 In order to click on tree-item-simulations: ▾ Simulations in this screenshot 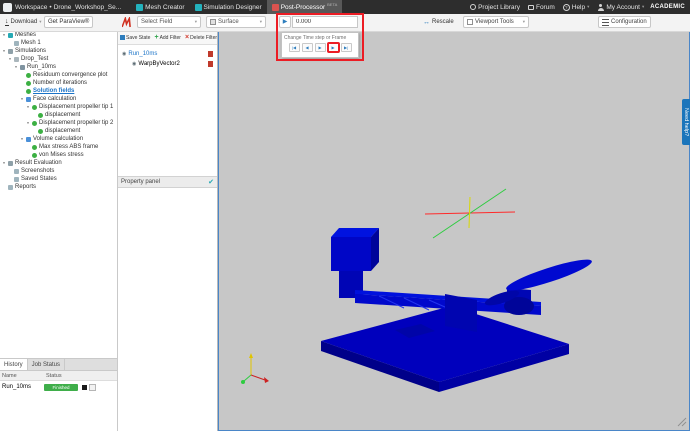, I will do `click(58, 51)`.